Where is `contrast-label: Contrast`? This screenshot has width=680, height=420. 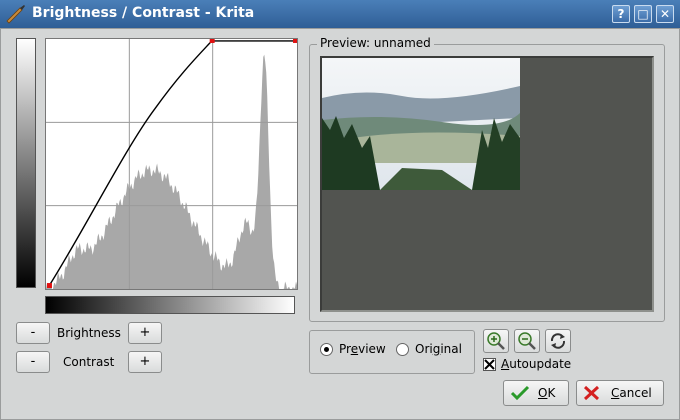 contrast-label: Contrast is located at coordinates (89, 362).